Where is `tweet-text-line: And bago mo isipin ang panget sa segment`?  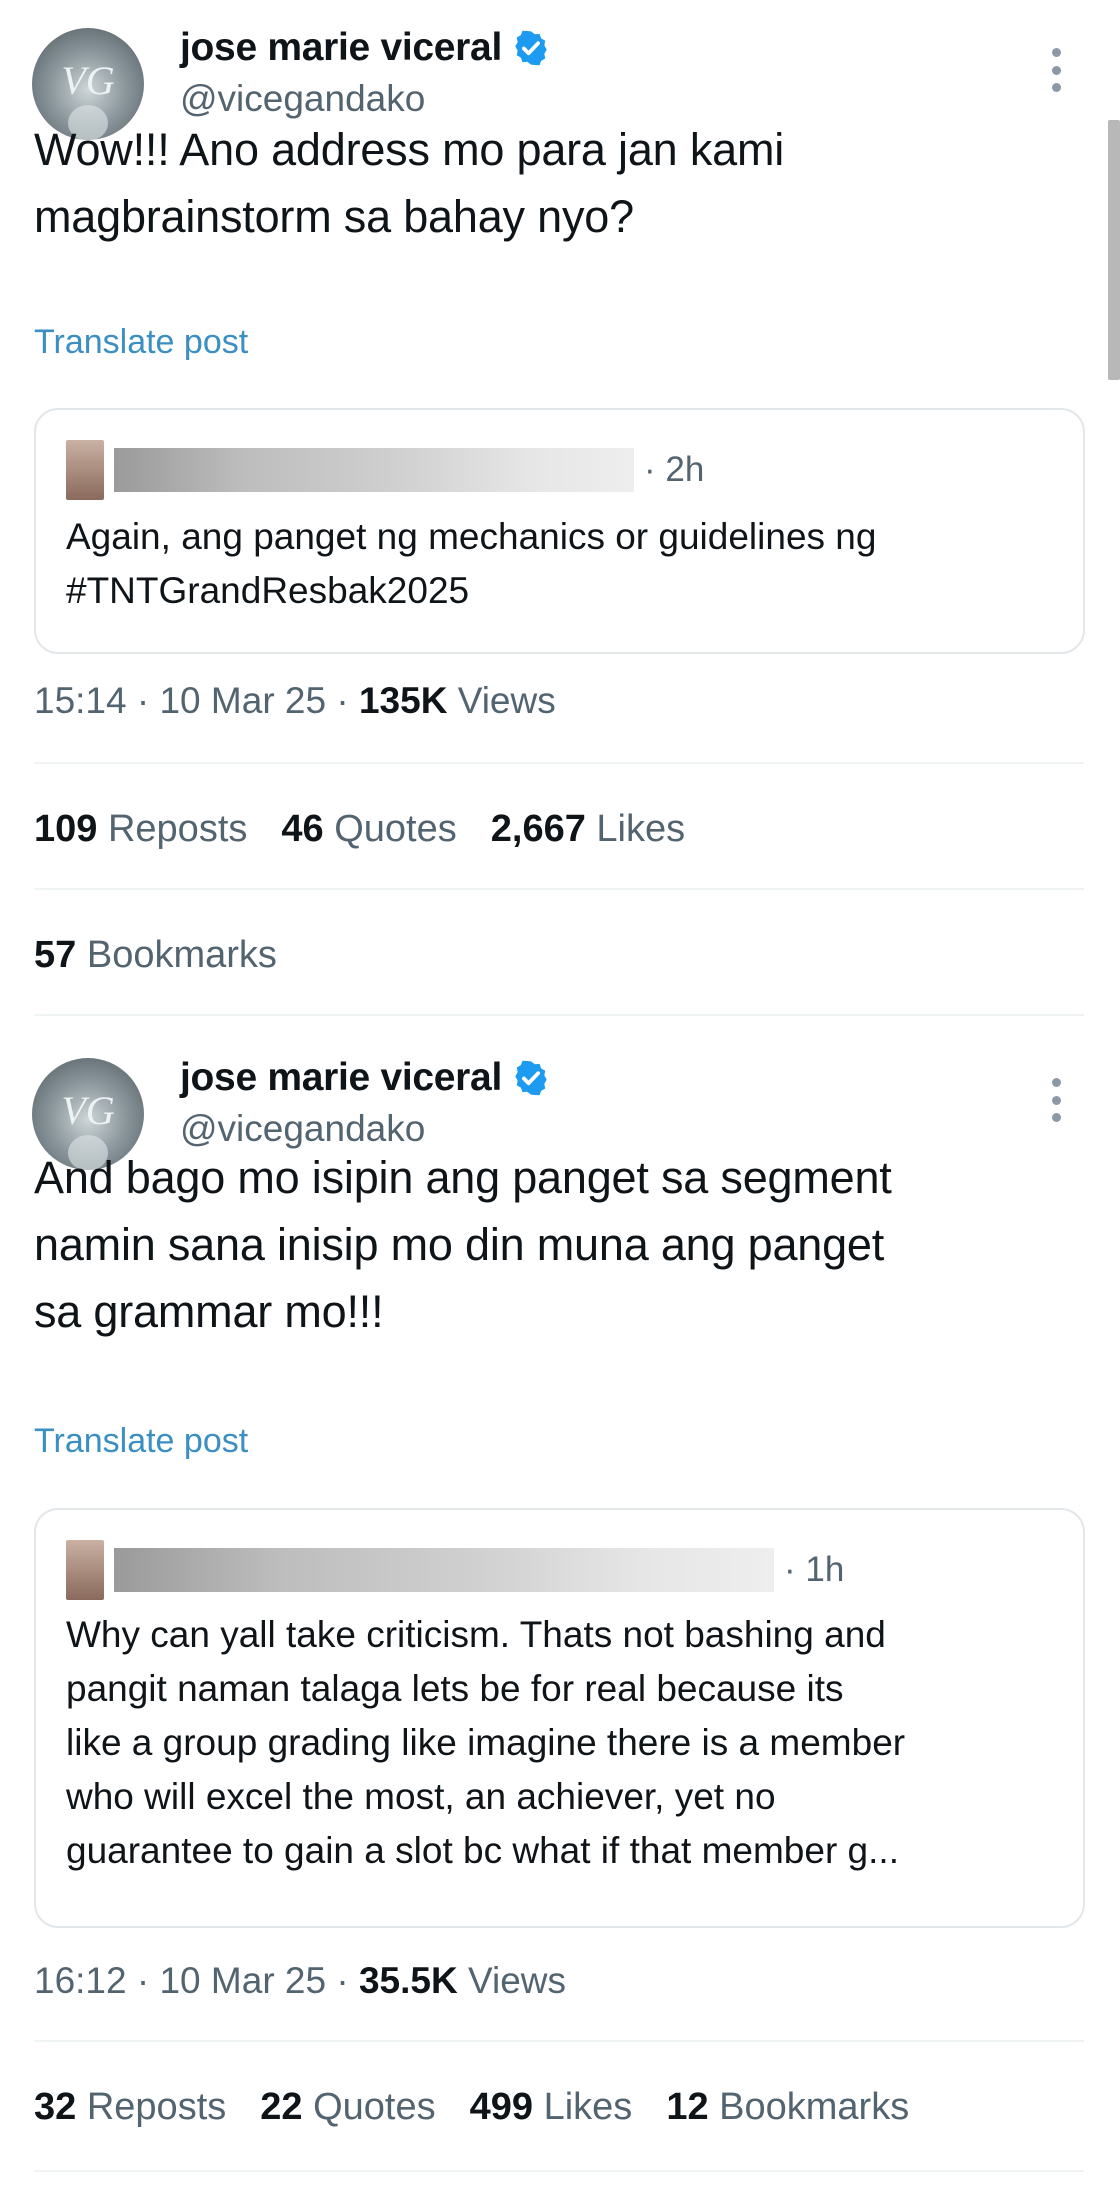 tweet-text-line: And bago mo isipin ang panget sa segment is located at coordinates (463, 1177).